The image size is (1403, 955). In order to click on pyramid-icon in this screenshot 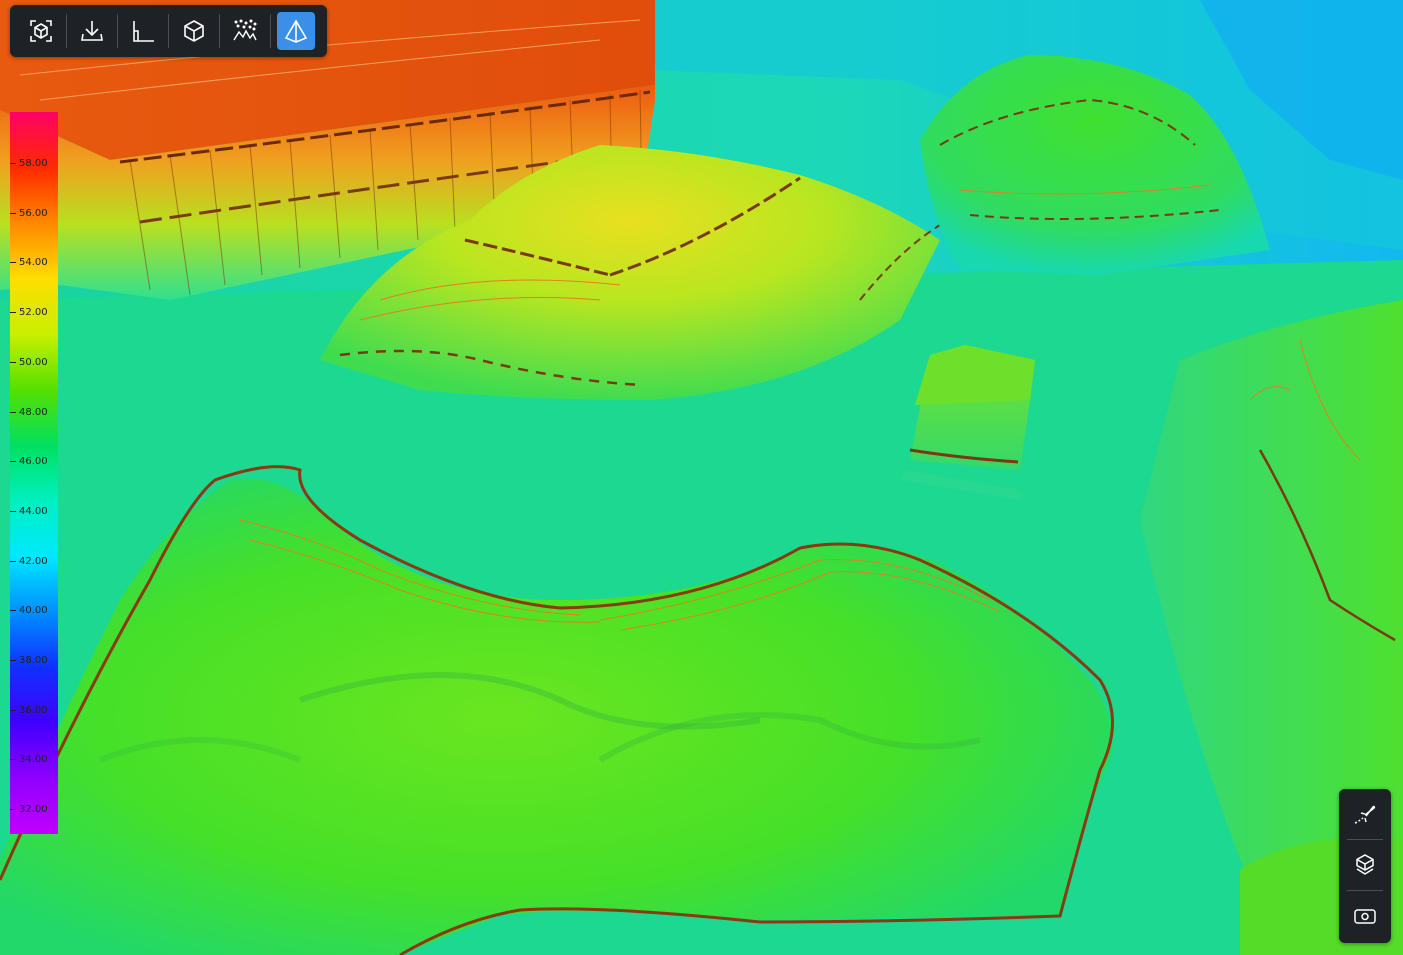, I will do `click(296, 31)`.